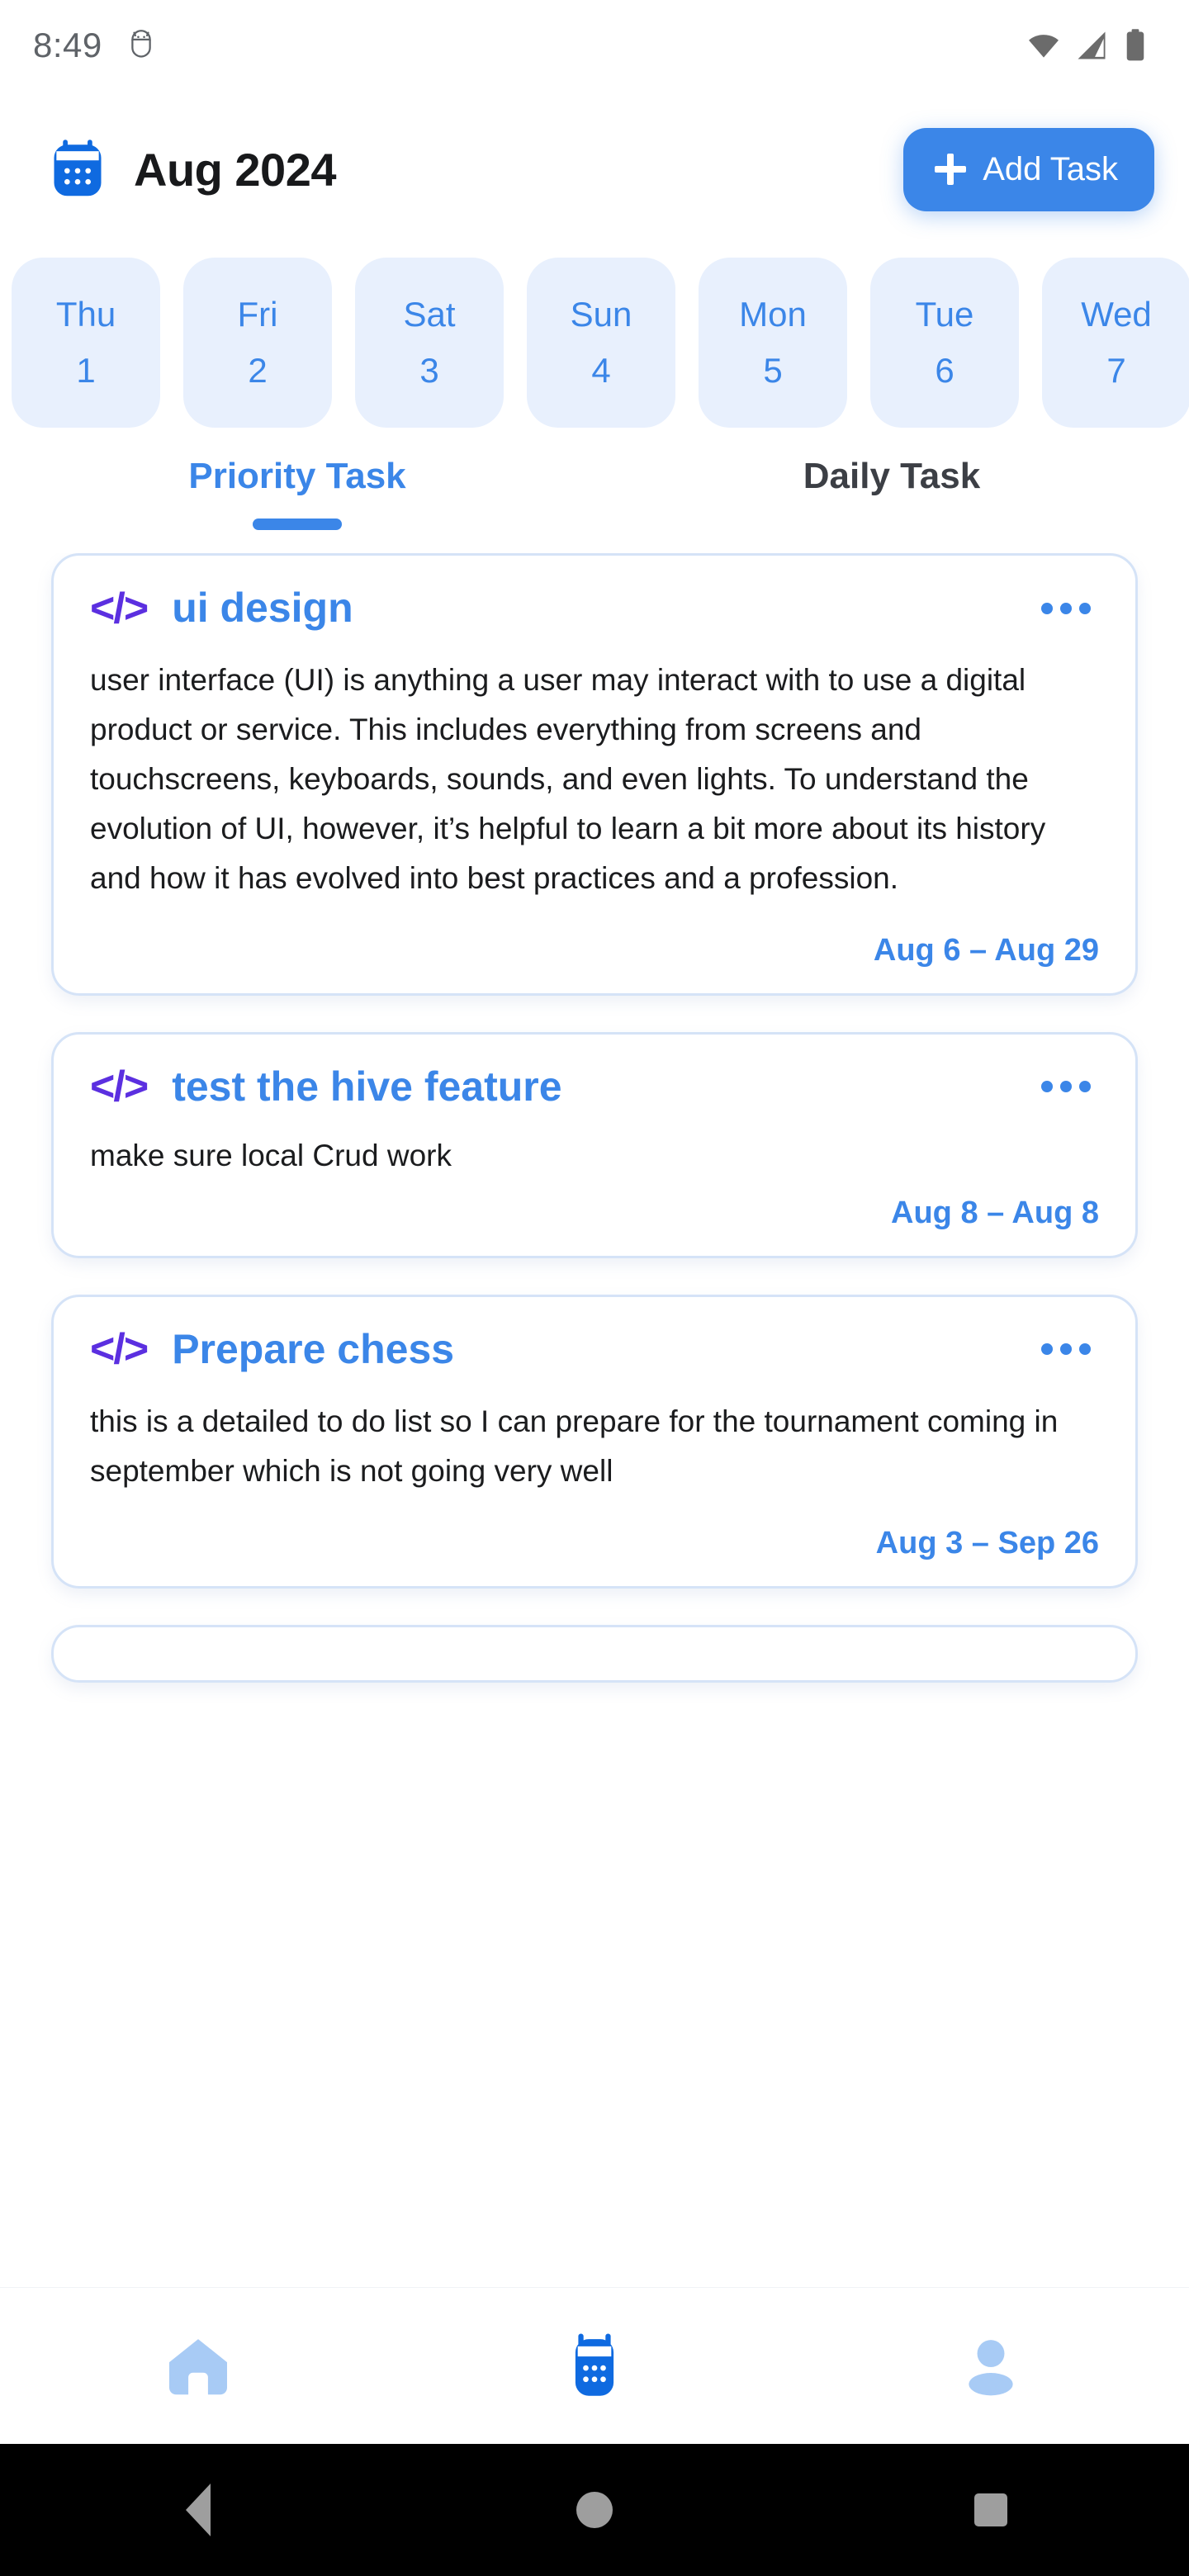 The image size is (1189, 2576). I want to click on status-time: 8:49, so click(67, 45).